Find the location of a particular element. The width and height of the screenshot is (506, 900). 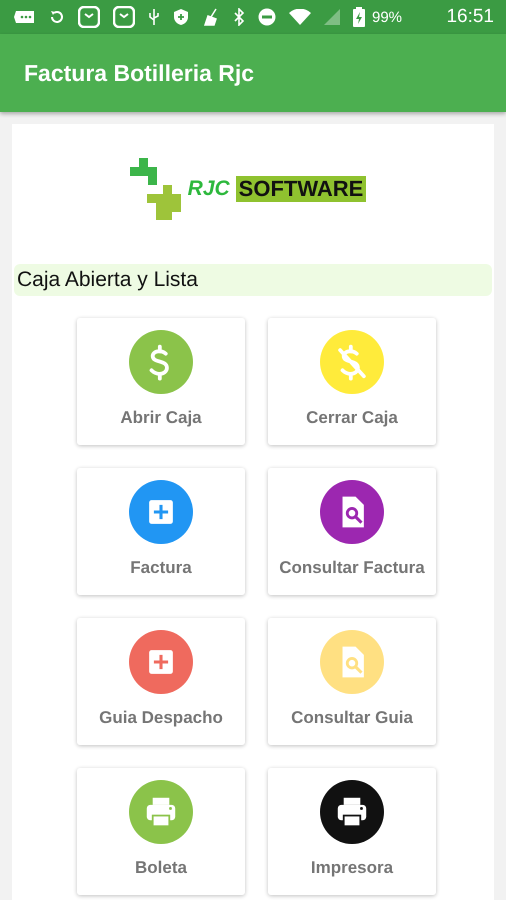

menu-tile: Factura is located at coordinates (161, 531).